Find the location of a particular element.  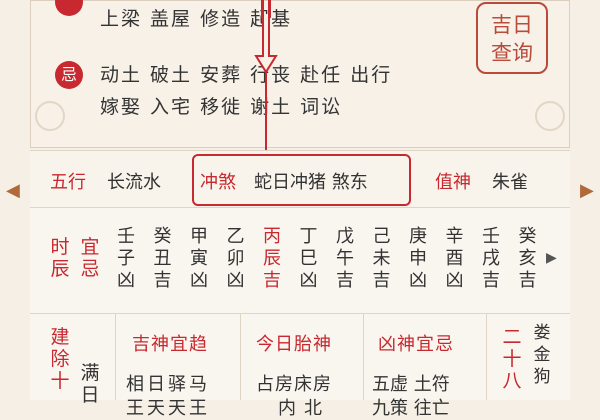

jishen-row1: 相日驿马 is located at coordinates (168, 384).